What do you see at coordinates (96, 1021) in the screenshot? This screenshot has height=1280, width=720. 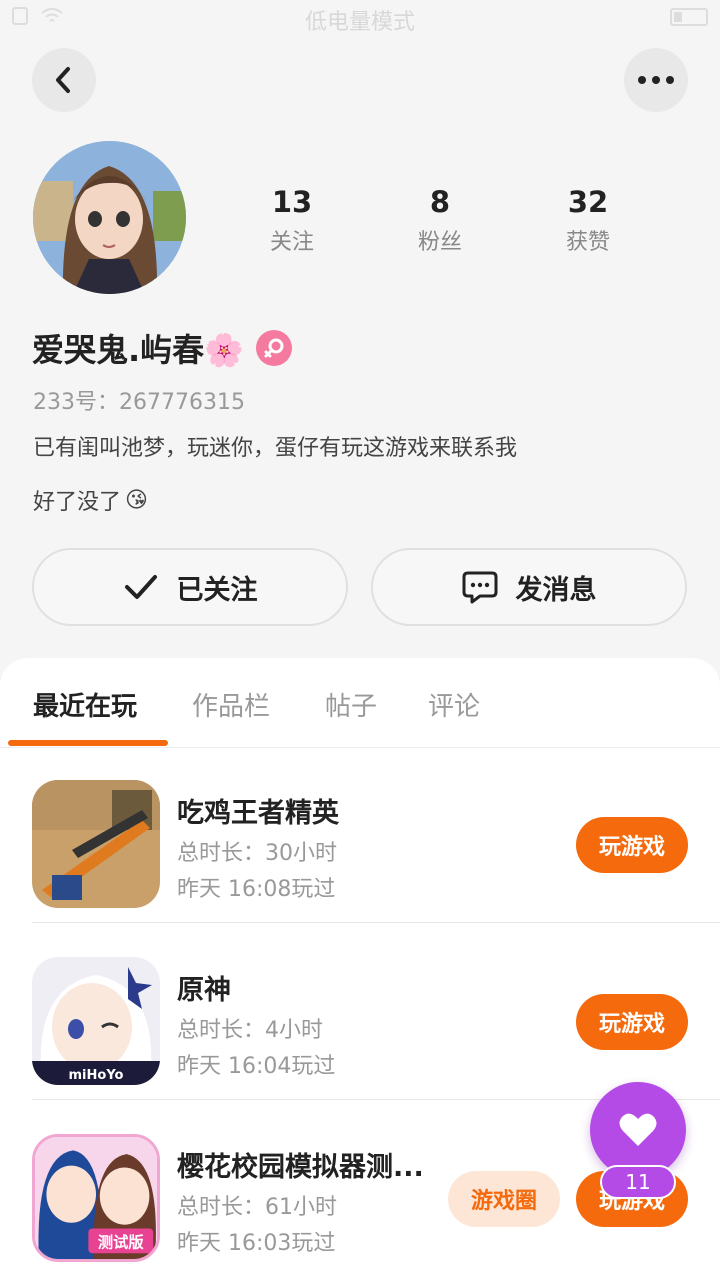 I see `game-icon: miHoYo` at bounding box center [96, 1021].